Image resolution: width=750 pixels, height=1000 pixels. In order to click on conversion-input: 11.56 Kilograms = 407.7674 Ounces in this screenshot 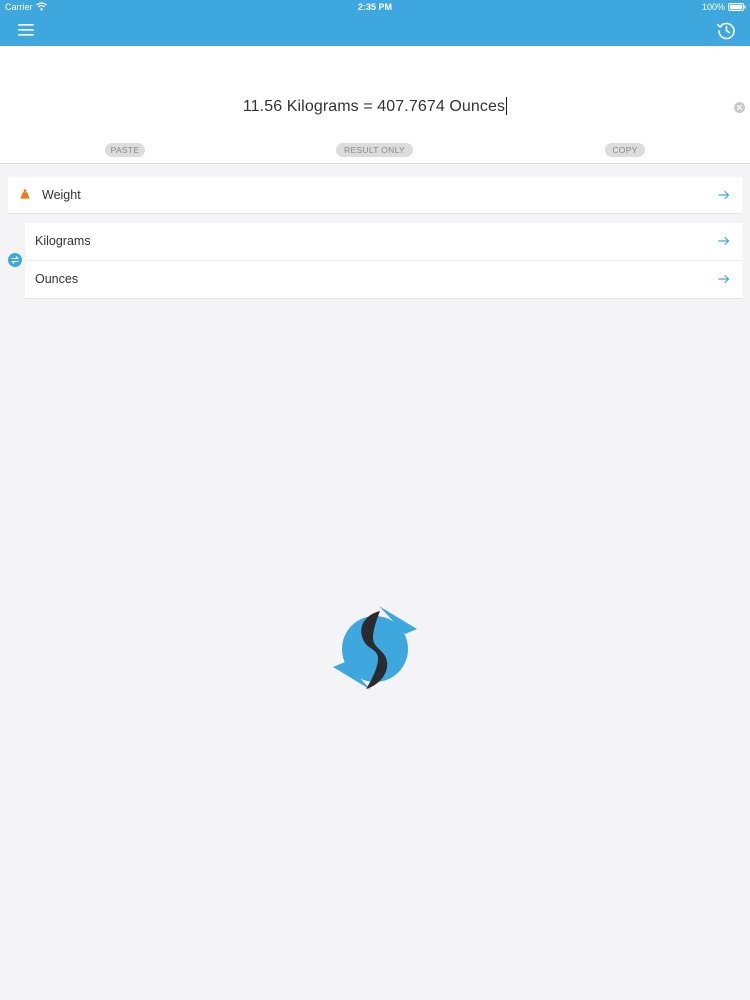, I will do `click(375, 106)`.